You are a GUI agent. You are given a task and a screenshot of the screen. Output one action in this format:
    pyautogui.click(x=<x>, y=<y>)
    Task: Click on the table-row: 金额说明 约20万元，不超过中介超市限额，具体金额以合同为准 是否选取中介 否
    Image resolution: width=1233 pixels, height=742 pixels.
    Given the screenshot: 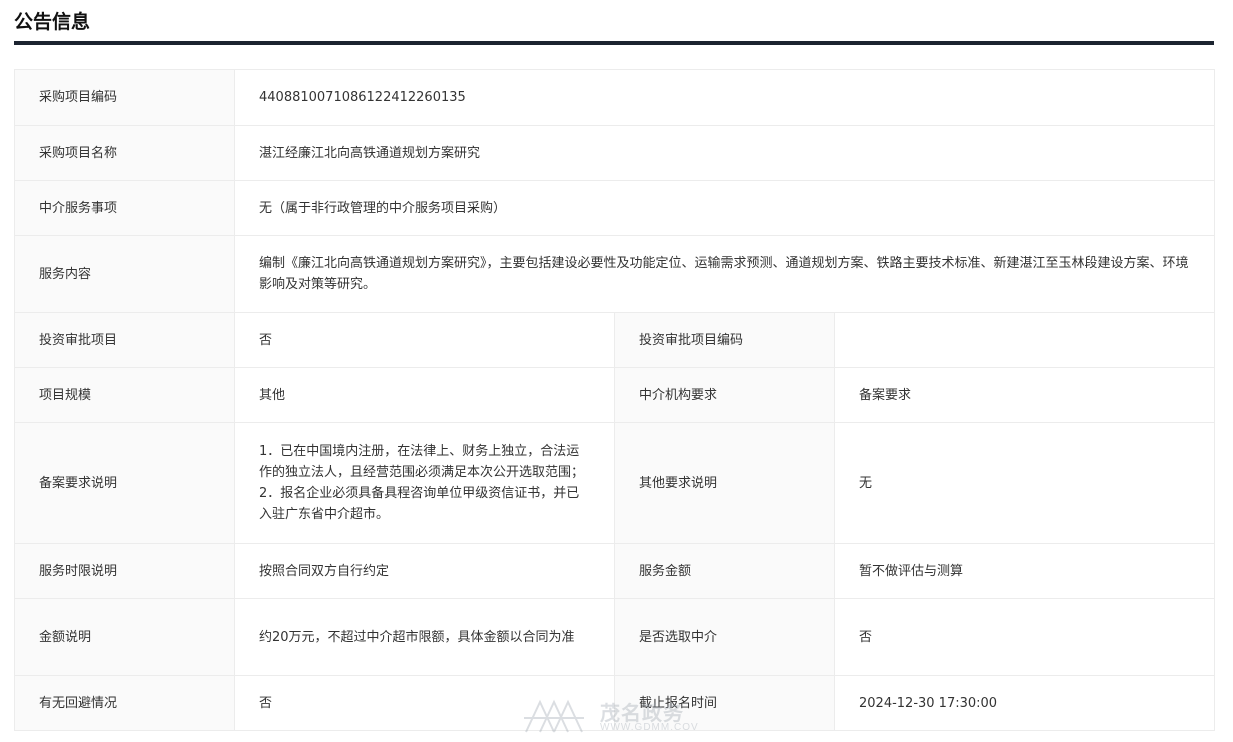 What is the action you would take?
    pyautogui.click(x=615, y=637)
    